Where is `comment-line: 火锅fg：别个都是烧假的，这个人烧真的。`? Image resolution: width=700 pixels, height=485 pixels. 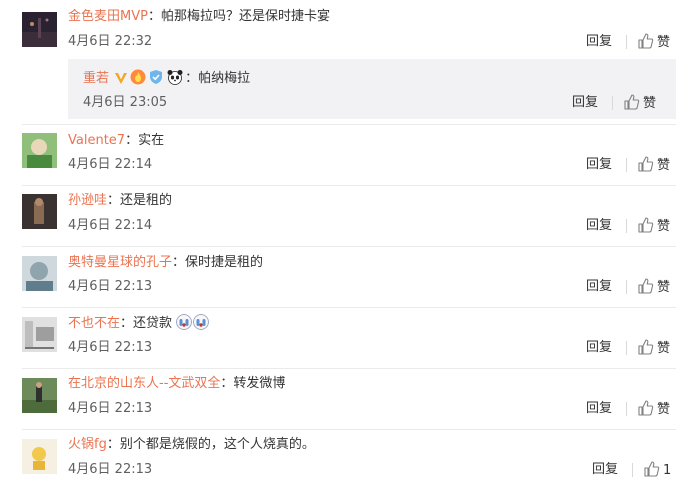
comment-line: 火锅fg：别个都是烧假的，这个人烧真的。 is located at coordinates (191, 445).